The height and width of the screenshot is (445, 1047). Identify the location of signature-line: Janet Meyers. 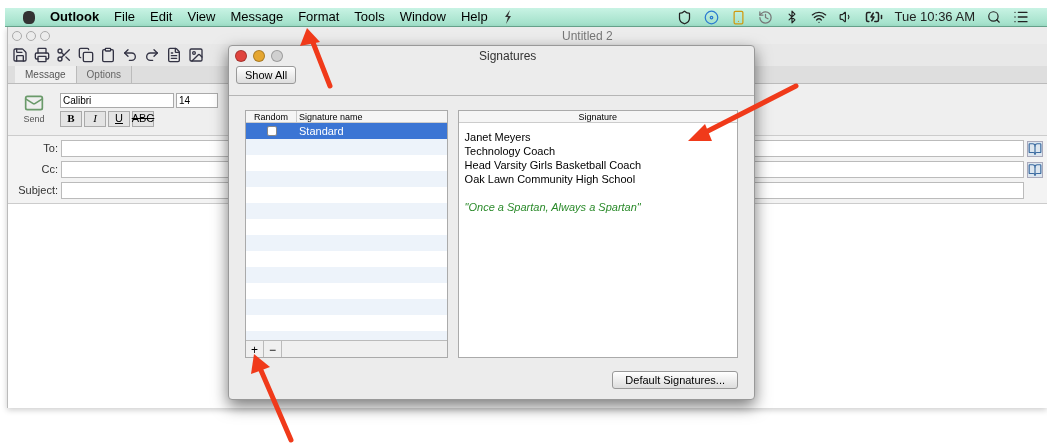
(498, 137).